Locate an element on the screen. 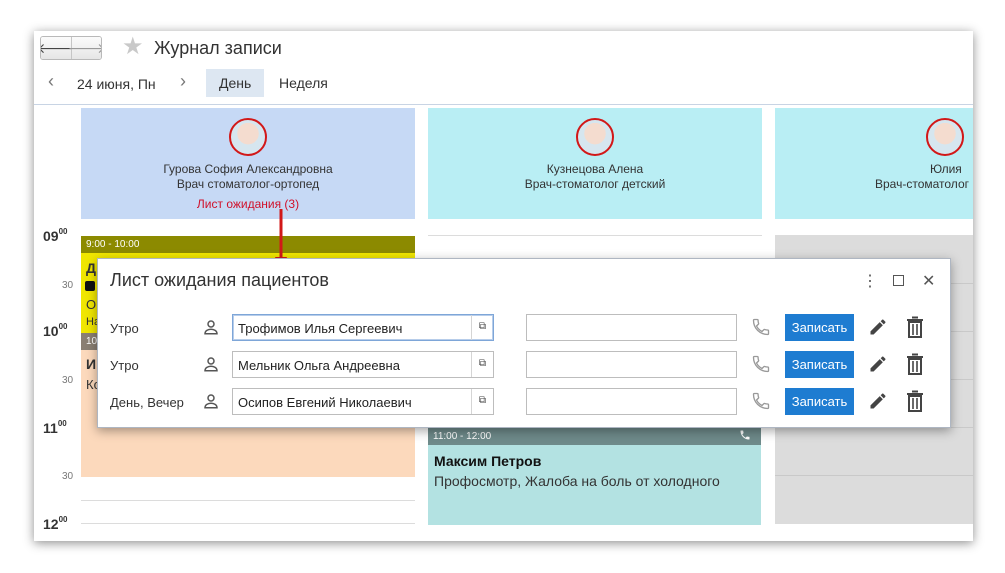  back-button: 🡐 is located at coordinates (58, 48).